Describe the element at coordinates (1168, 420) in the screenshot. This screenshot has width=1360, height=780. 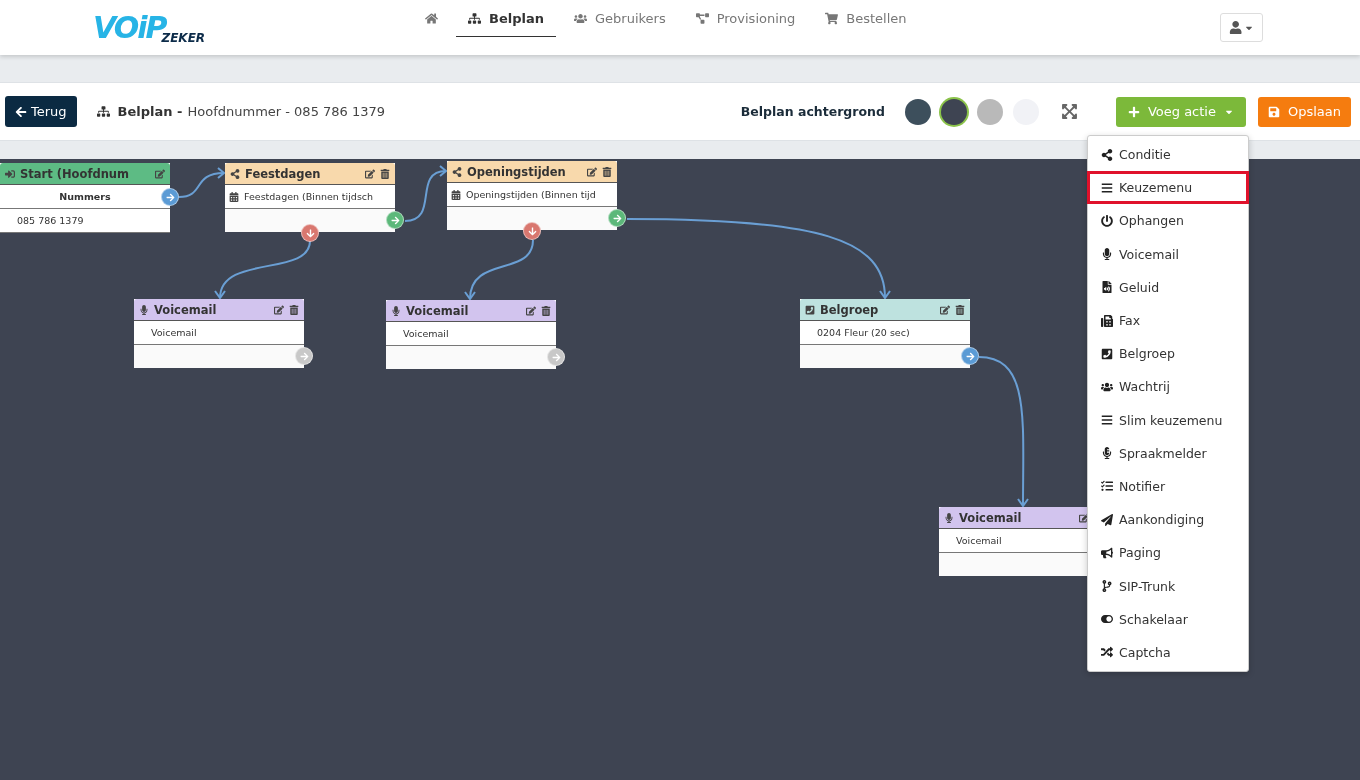
I see `menu-item: Slim keuzemenu` at that location.